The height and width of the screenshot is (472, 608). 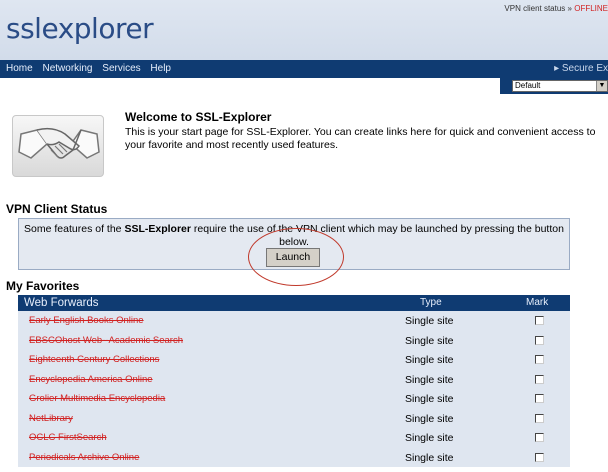 I want to click on table-row: Early English Books Online Single site, so click(x=294, y=321).